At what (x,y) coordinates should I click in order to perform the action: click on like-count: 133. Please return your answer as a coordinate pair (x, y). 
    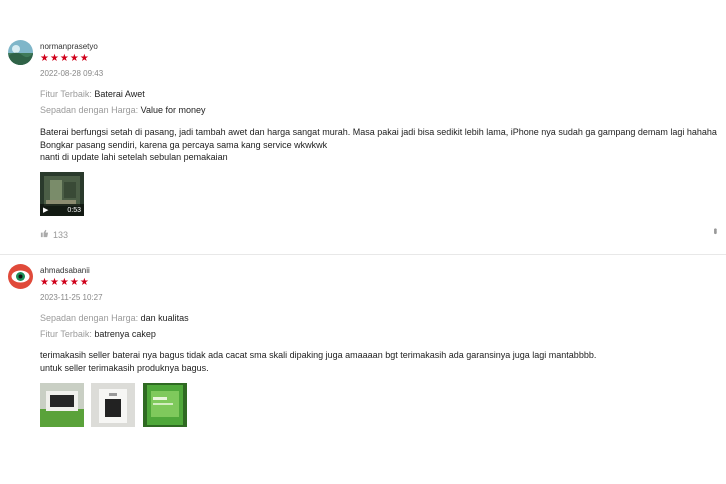
    Looking at the image, I should click on (61, 234).